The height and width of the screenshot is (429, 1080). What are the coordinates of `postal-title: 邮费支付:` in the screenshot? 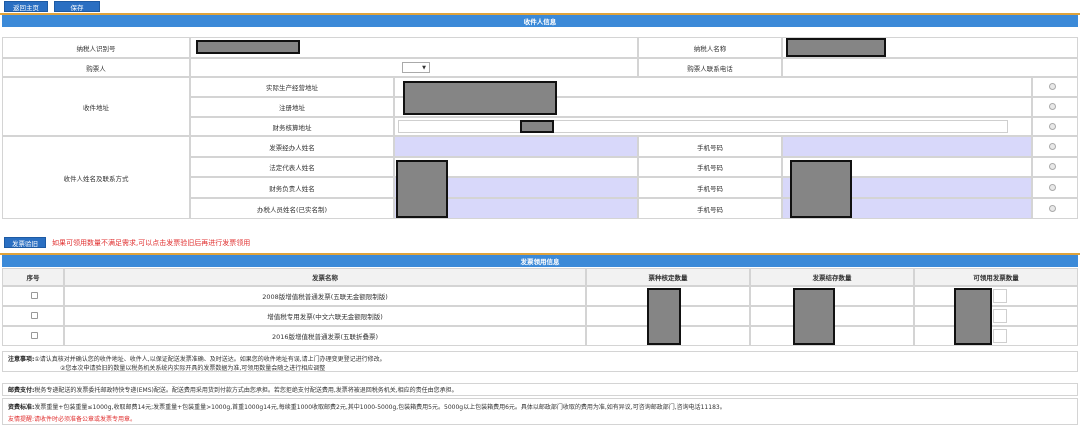 It's located at (21, 390).